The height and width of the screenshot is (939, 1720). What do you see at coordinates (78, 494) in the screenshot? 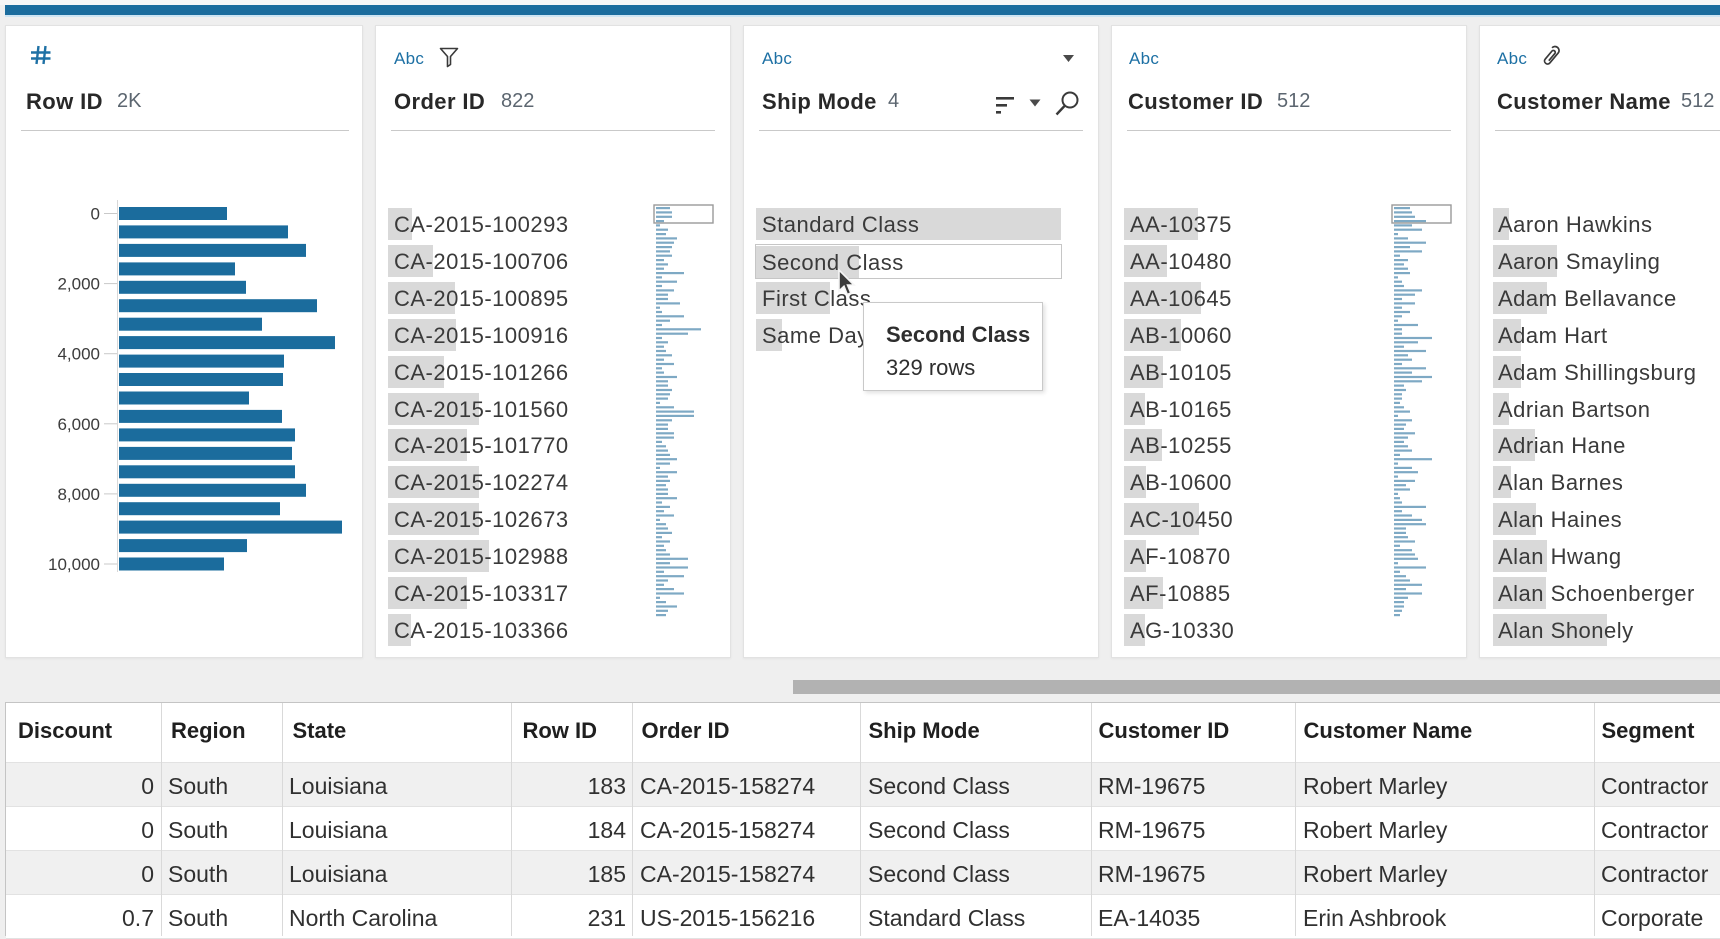
I see `svg-text: 8,000` at bounding box center [78, 494].